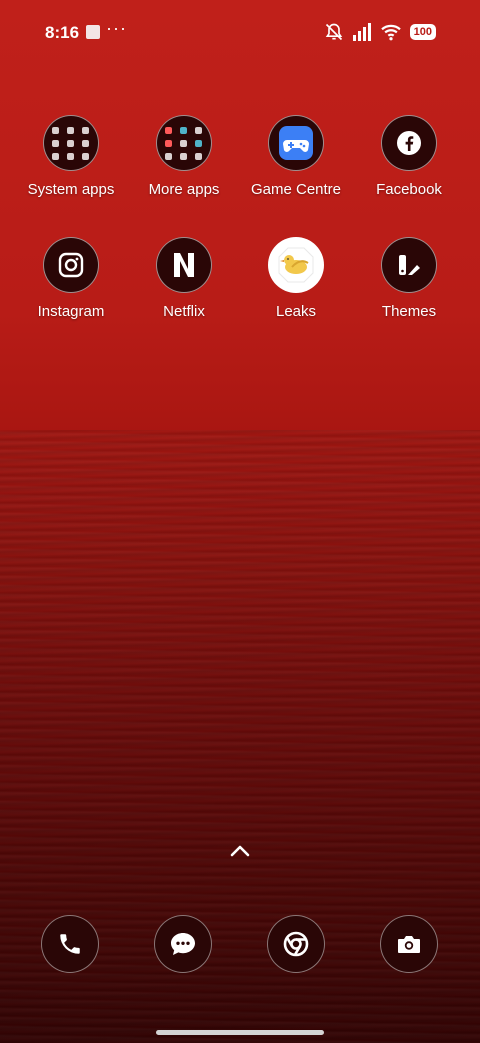 The image size is (480, 1043). I want to click on battery-icon: 100, so click(422, 32).